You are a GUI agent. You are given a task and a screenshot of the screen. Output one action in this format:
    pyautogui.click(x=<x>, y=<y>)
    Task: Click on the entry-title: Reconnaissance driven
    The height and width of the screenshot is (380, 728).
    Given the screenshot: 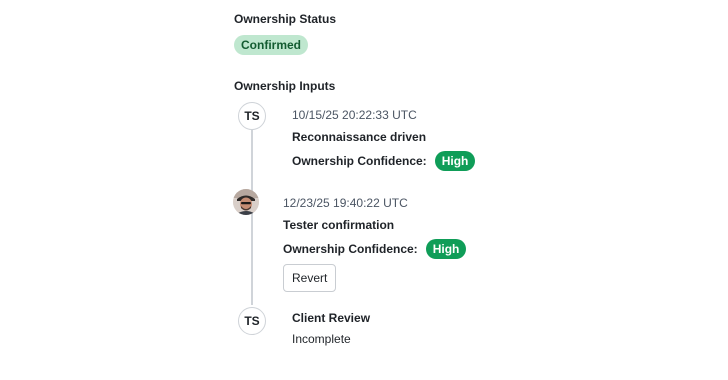 What is the action you would take?
    pyautogui.click(x=359, y=137)
    